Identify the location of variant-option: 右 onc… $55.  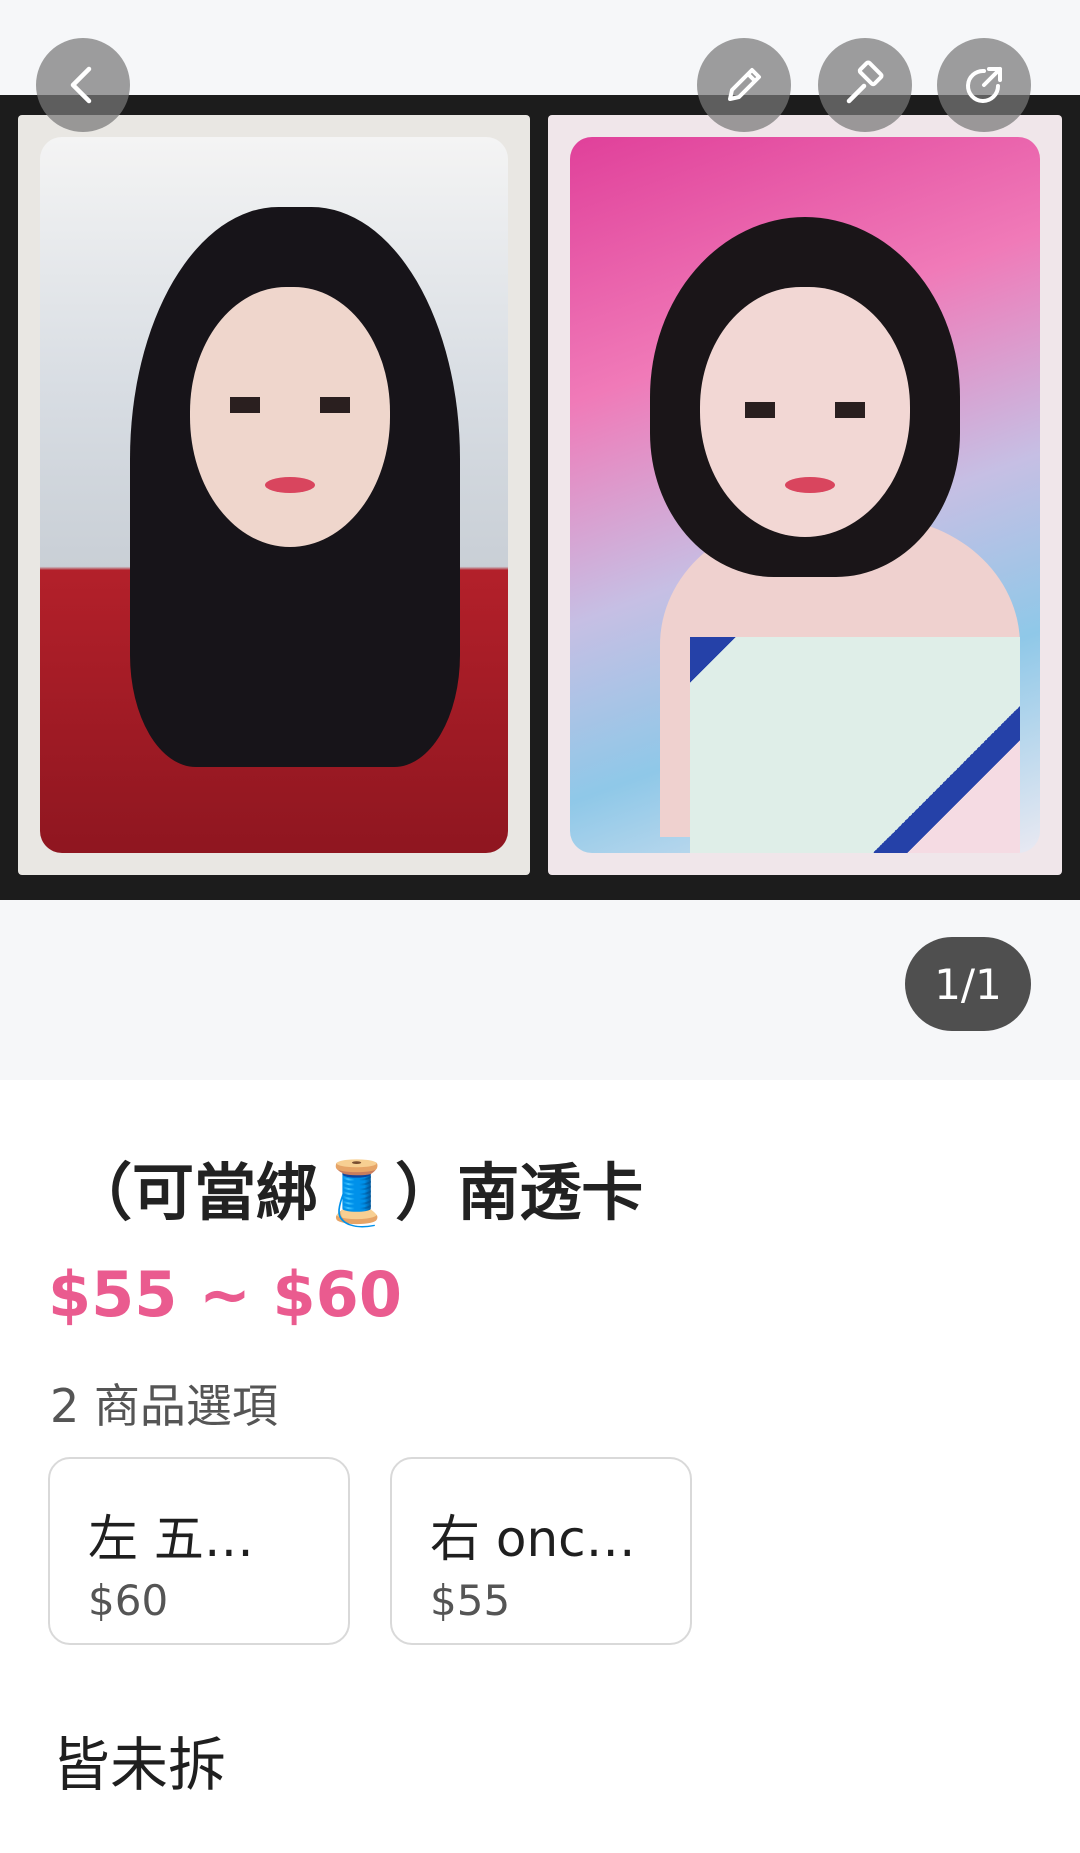
(541, 1551).